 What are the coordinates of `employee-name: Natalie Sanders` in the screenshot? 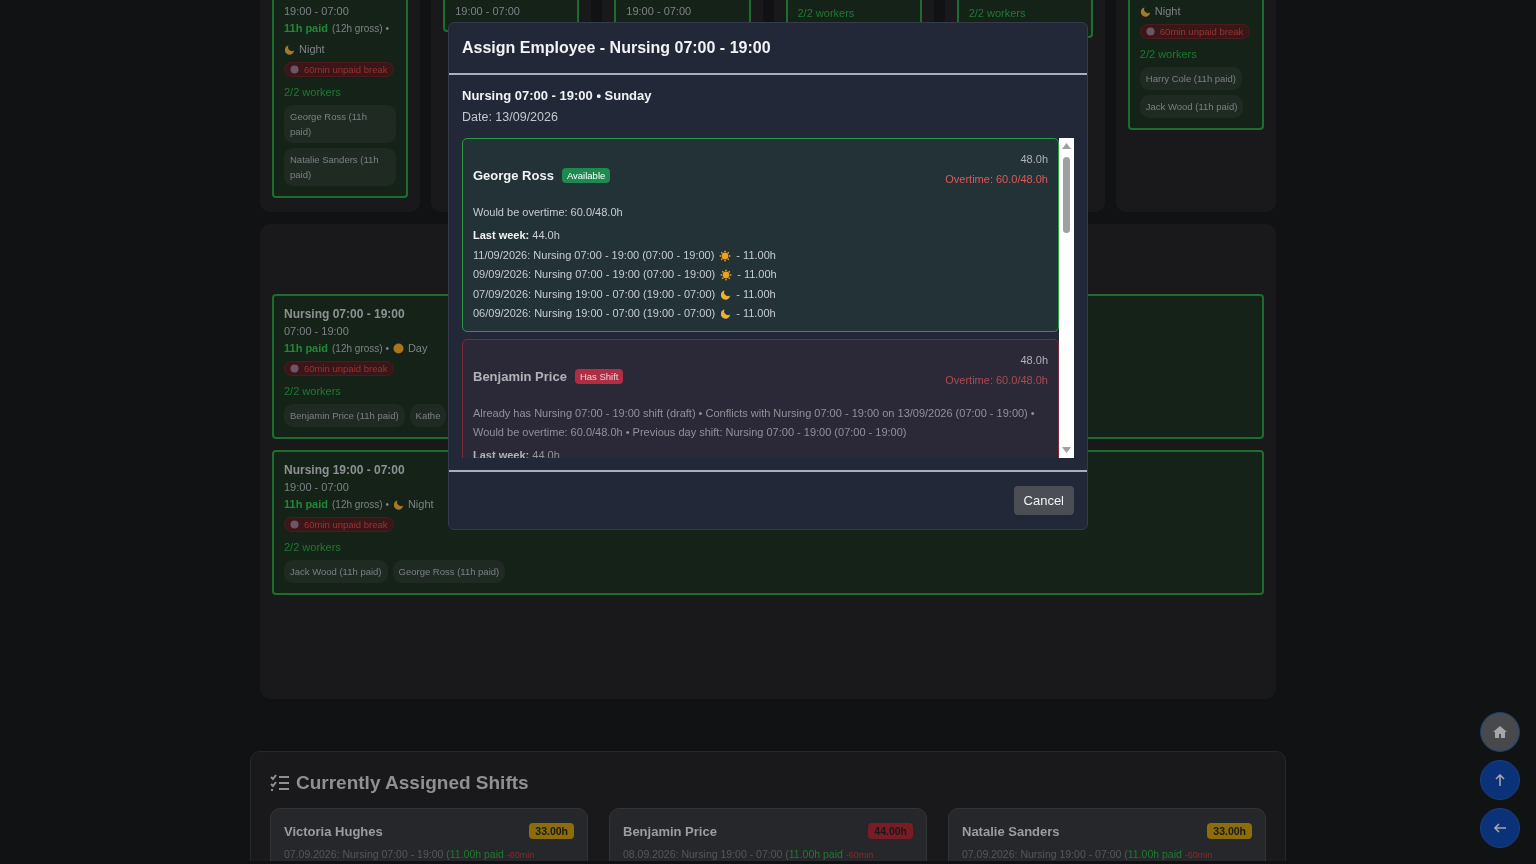 It's located at (1011, 831).